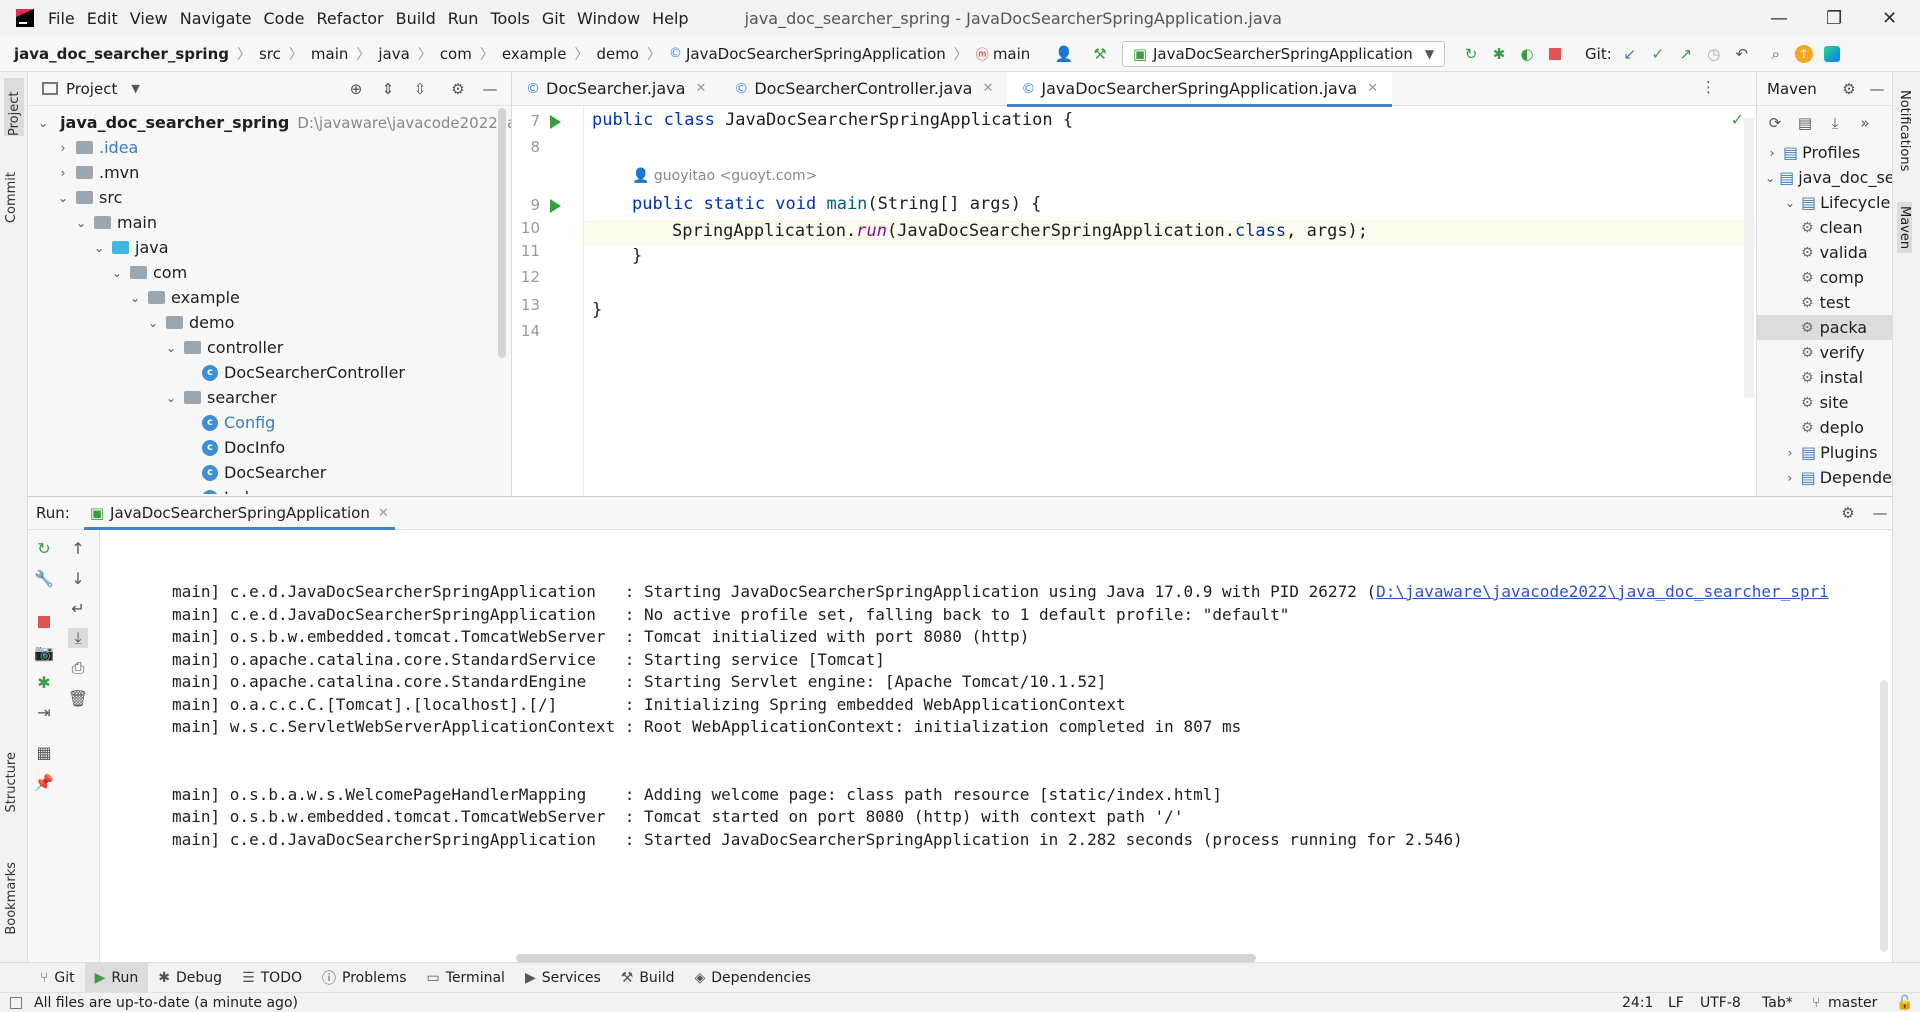 This screenshot has height=1012, width=1920. Describe the element at coordinates (648, 978) in the screenshot. I see `toolwindow-build: ⚒ Build` at that location.